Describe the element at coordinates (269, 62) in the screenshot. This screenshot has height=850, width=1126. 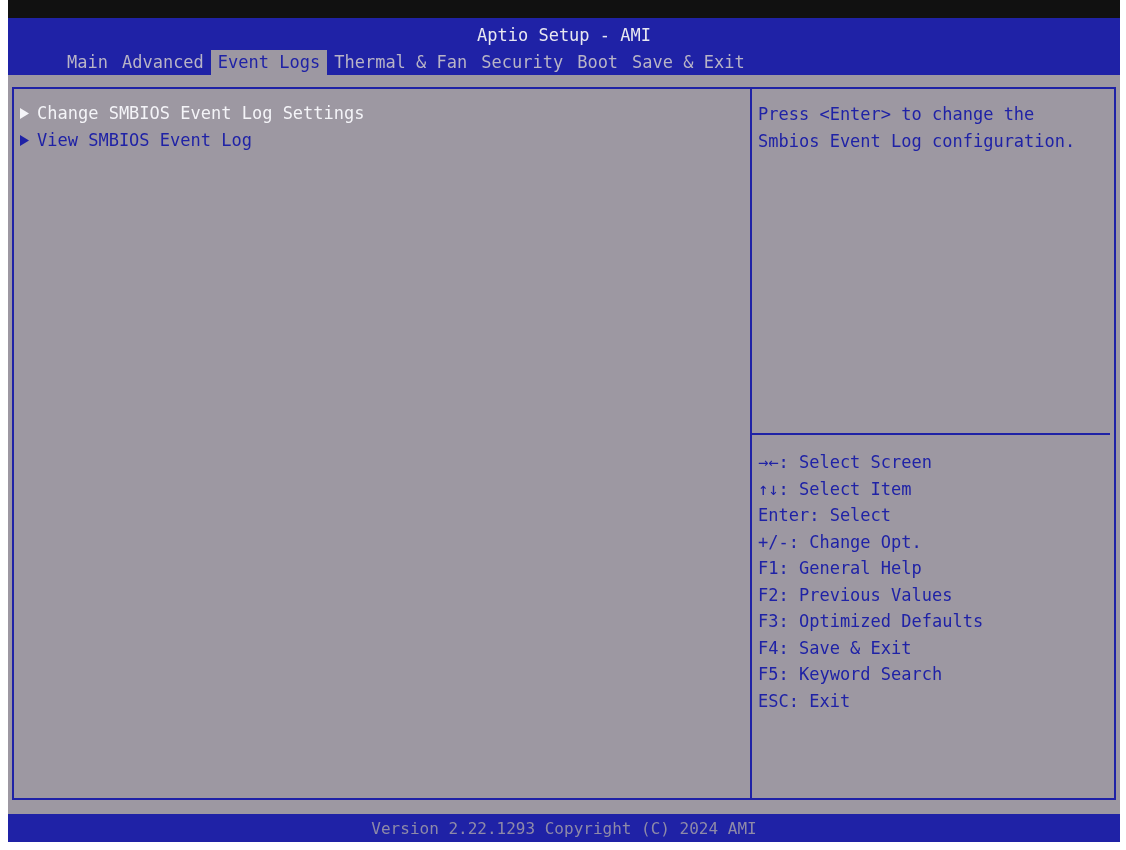
I see `tab: Event Logs` at that location.